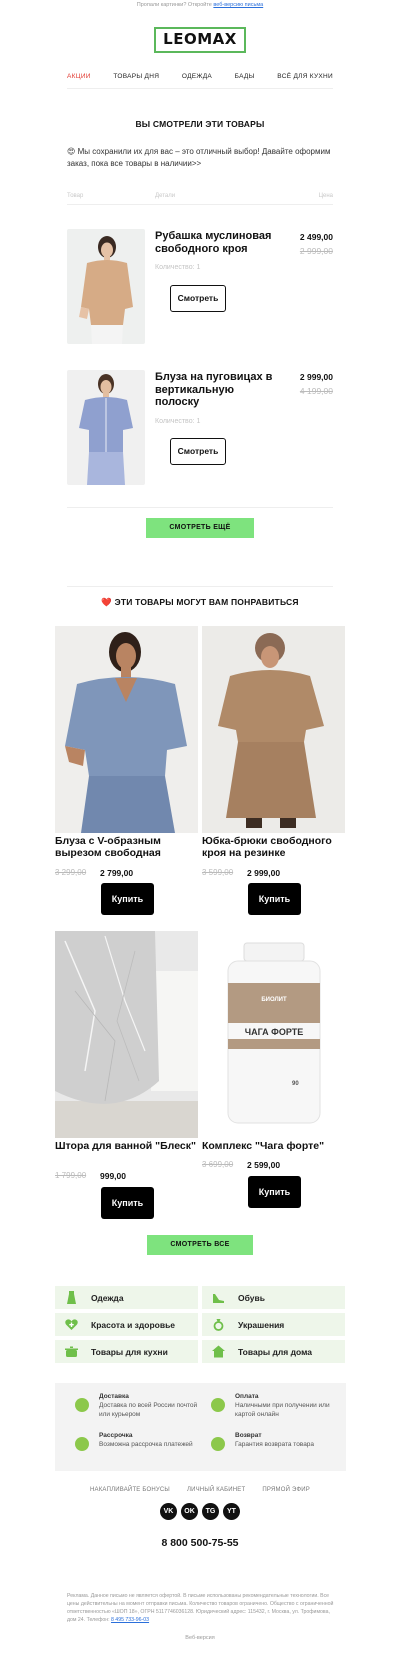 This screenshot has height=1661, width=400. What do you see at coordinates (130, 1620) in the screenshot?
I see `legal-phone-link: 8 495 733-96-03` at bounding box center [130, 1620].